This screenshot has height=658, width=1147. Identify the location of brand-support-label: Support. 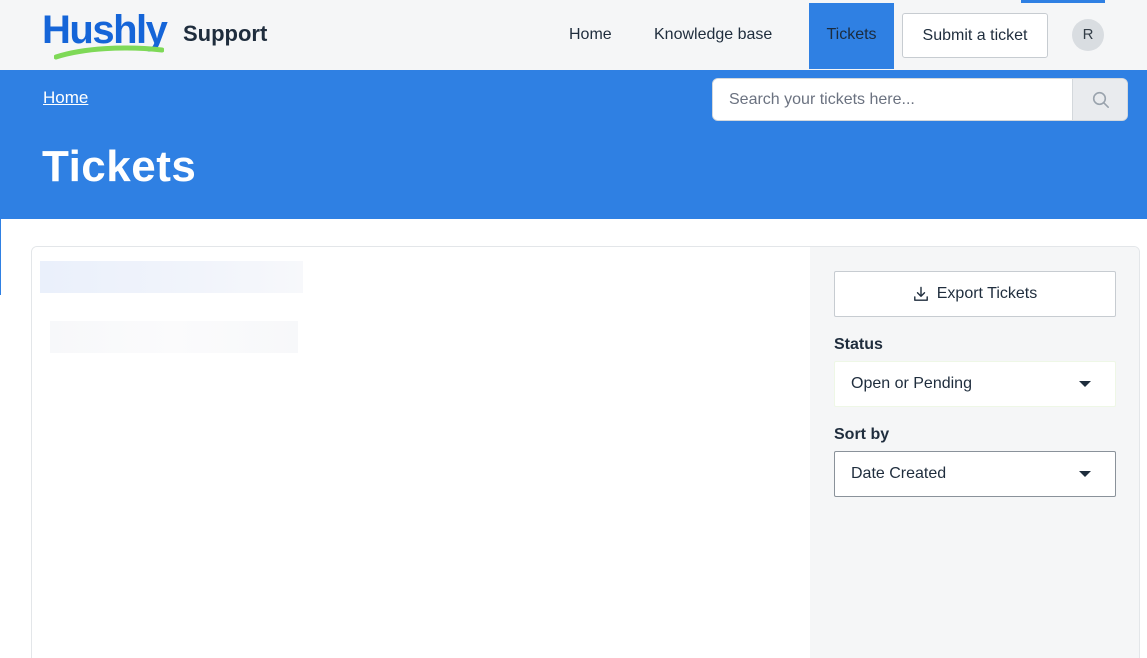
(225, 33).